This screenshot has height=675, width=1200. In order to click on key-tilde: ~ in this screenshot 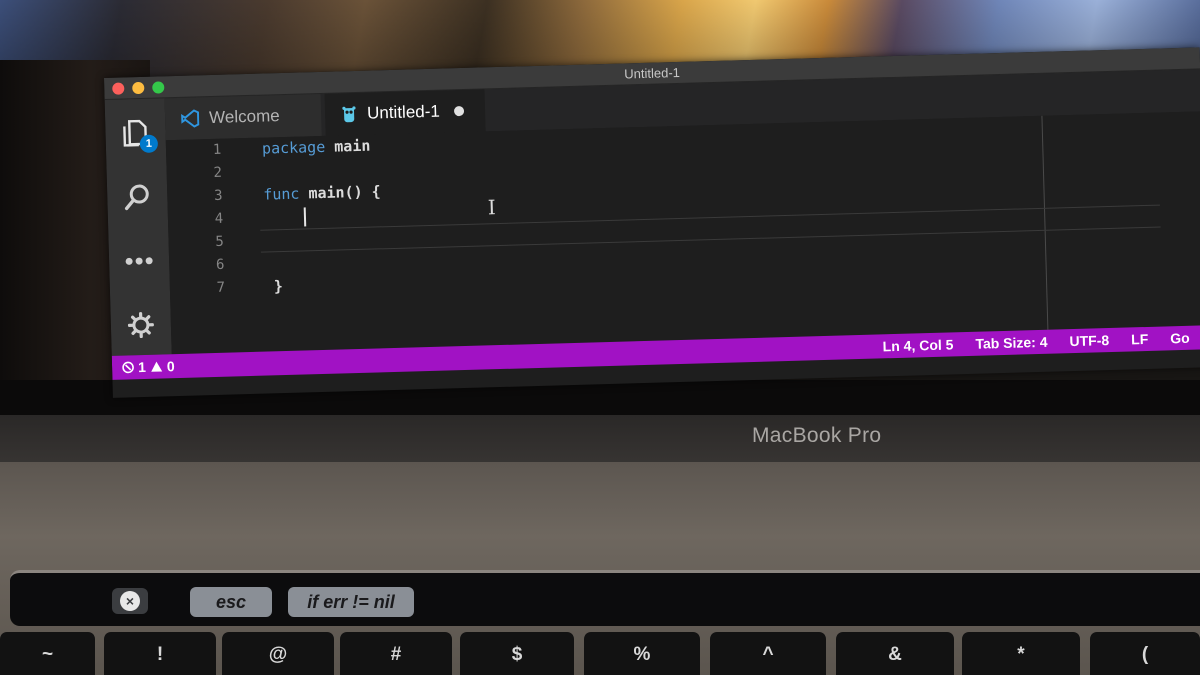, I will do `click(47, 653)`.